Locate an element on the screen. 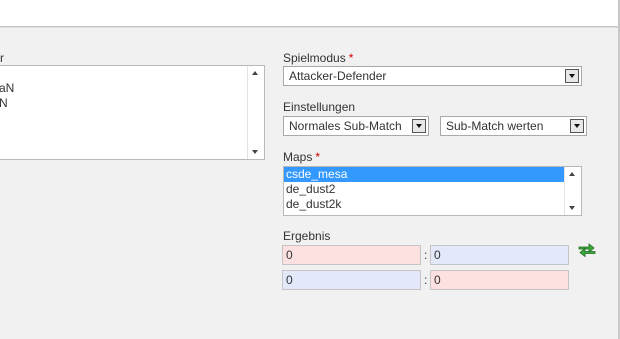 The width and height of the screenshot is (620, 339). score-row1-right: 0 is located at coordinates (499, 255).